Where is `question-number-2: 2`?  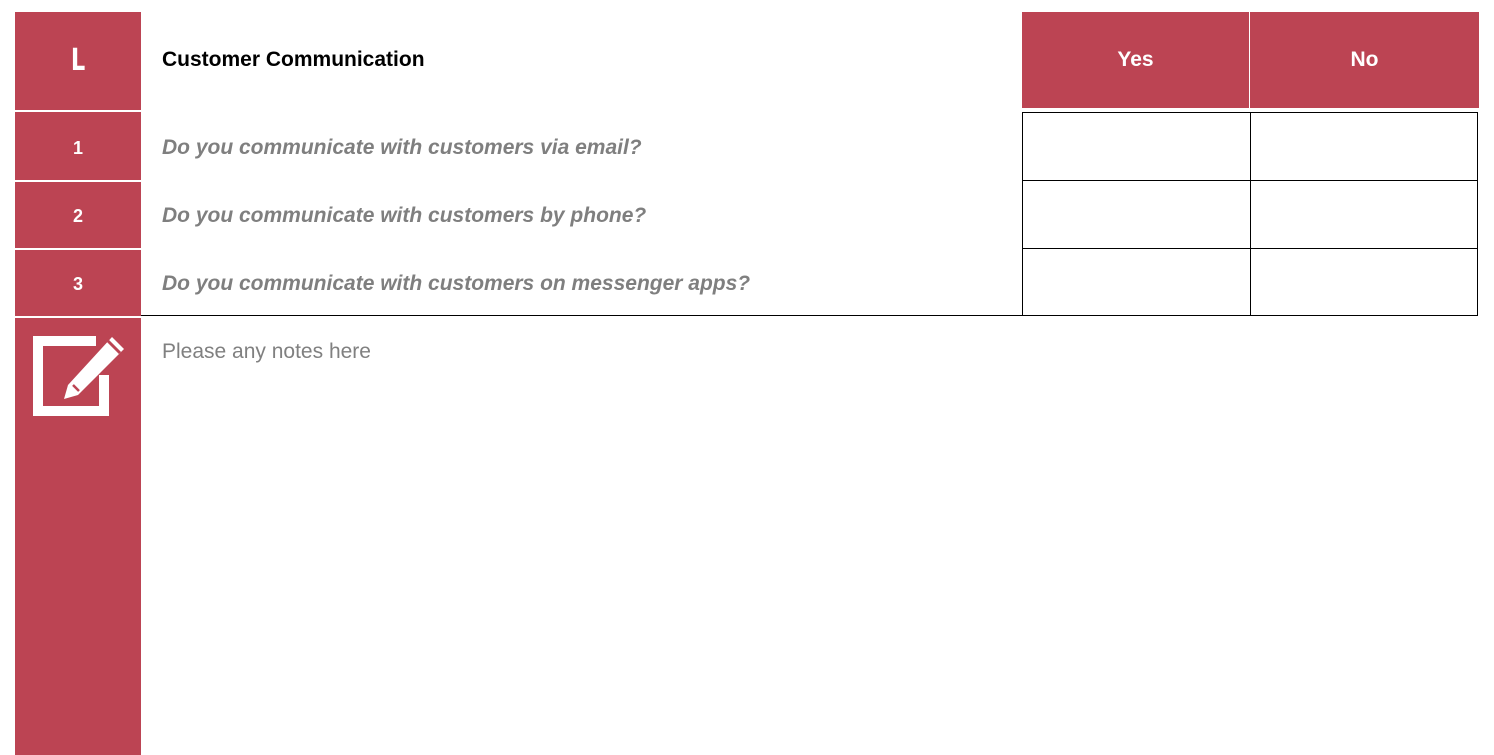 question-number-2: 2 is located at coordinates (77, 215).